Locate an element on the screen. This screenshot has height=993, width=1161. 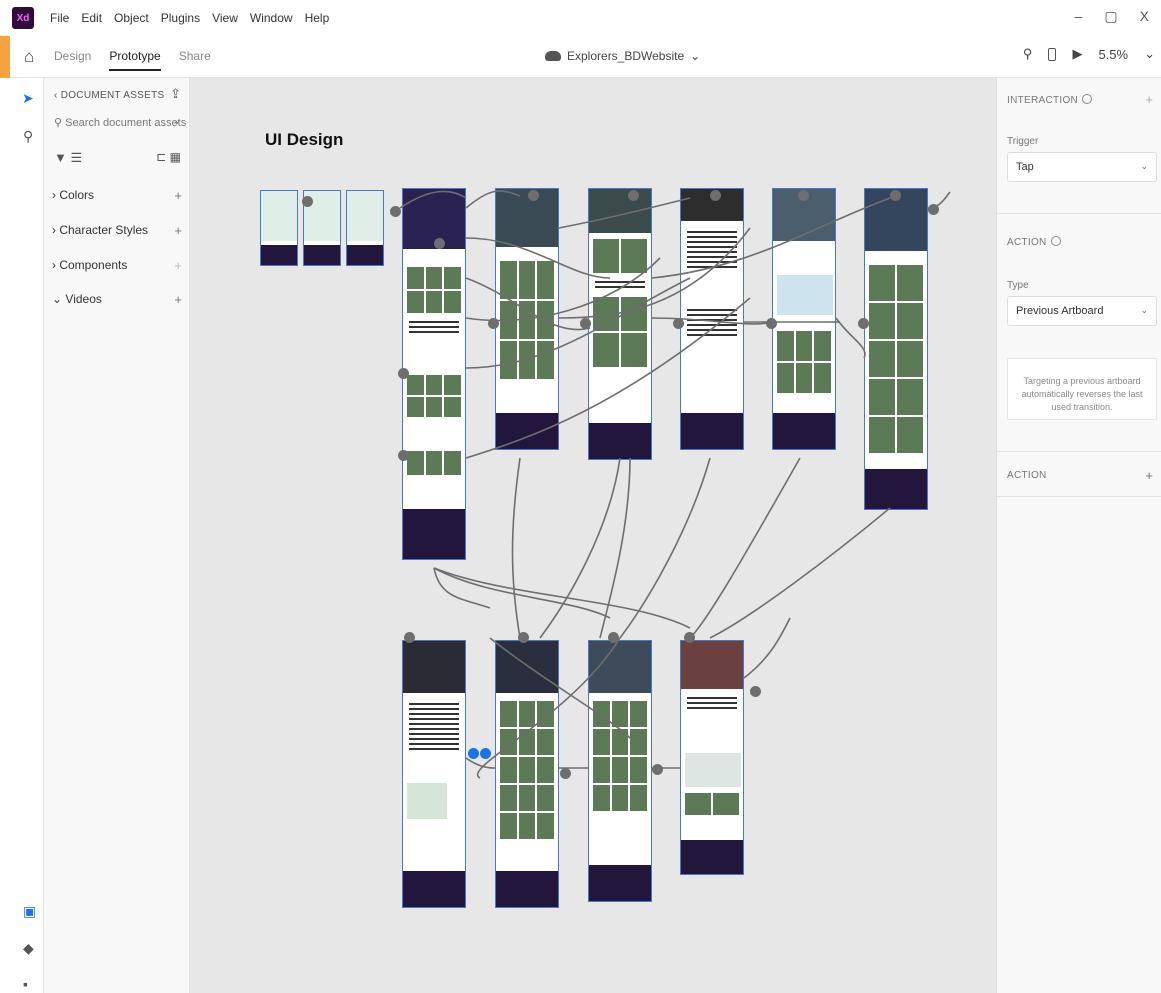
xd-logo-icon: Xd is located at coordinates (23, 18).